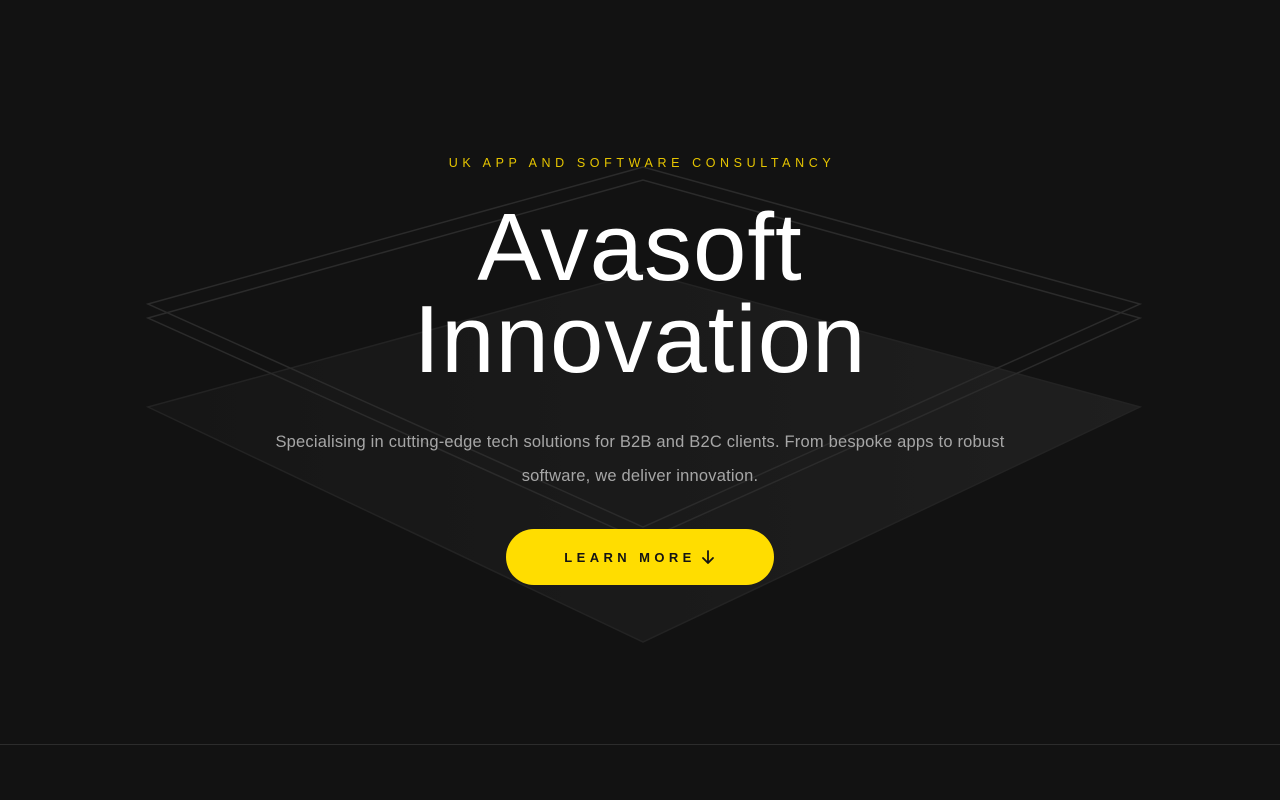  I want to click on learn-more-label: LEARN MORE, so click(630, 557).